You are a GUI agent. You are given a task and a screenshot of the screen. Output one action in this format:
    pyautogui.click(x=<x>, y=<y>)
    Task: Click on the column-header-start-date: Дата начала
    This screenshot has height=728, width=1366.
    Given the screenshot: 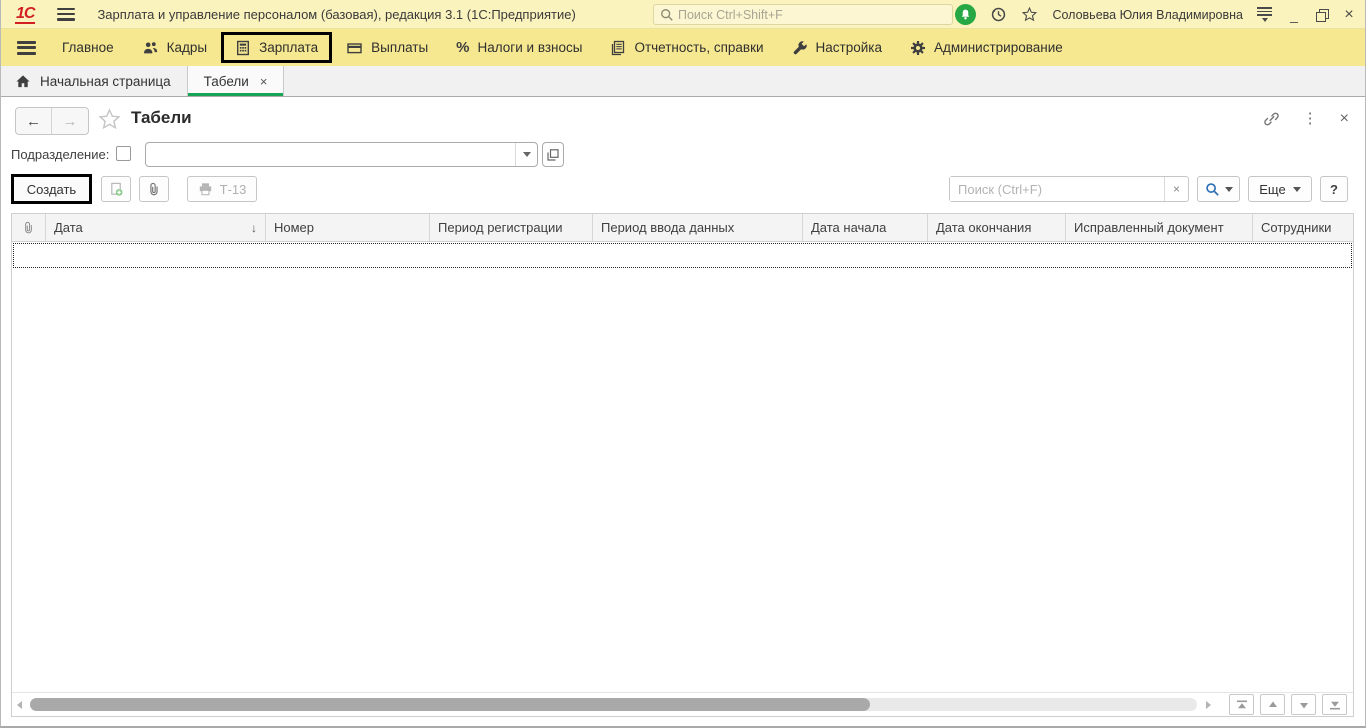 What is the action you would take?
    pyautogui.click(x=865, y=227)
    